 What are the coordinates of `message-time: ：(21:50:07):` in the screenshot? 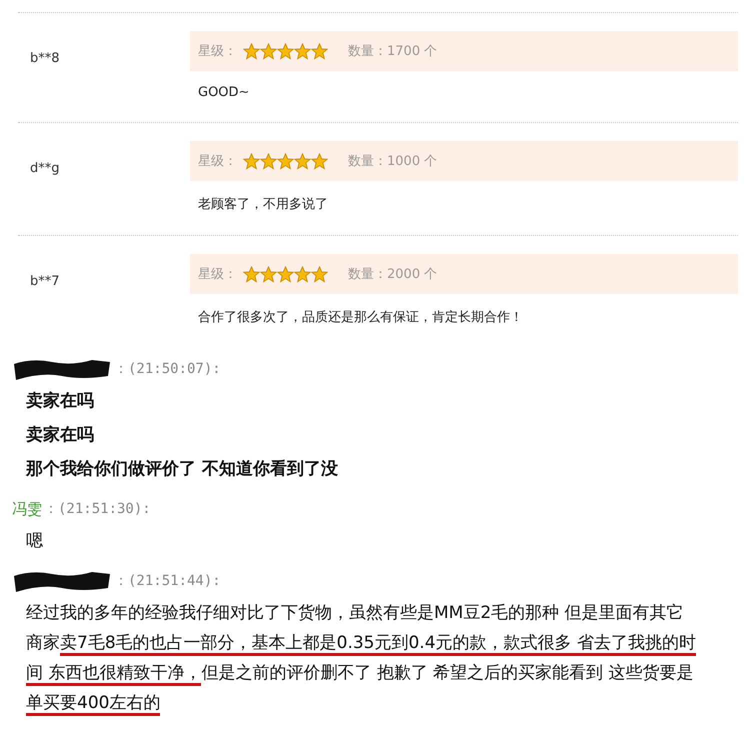 It's located at (167, 369).